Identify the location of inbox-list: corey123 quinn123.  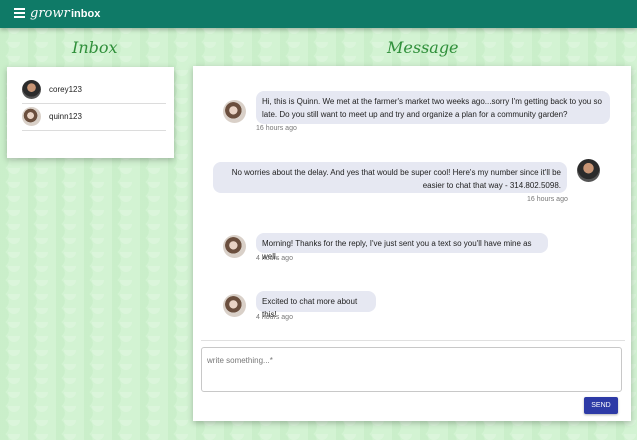
(90, 112).